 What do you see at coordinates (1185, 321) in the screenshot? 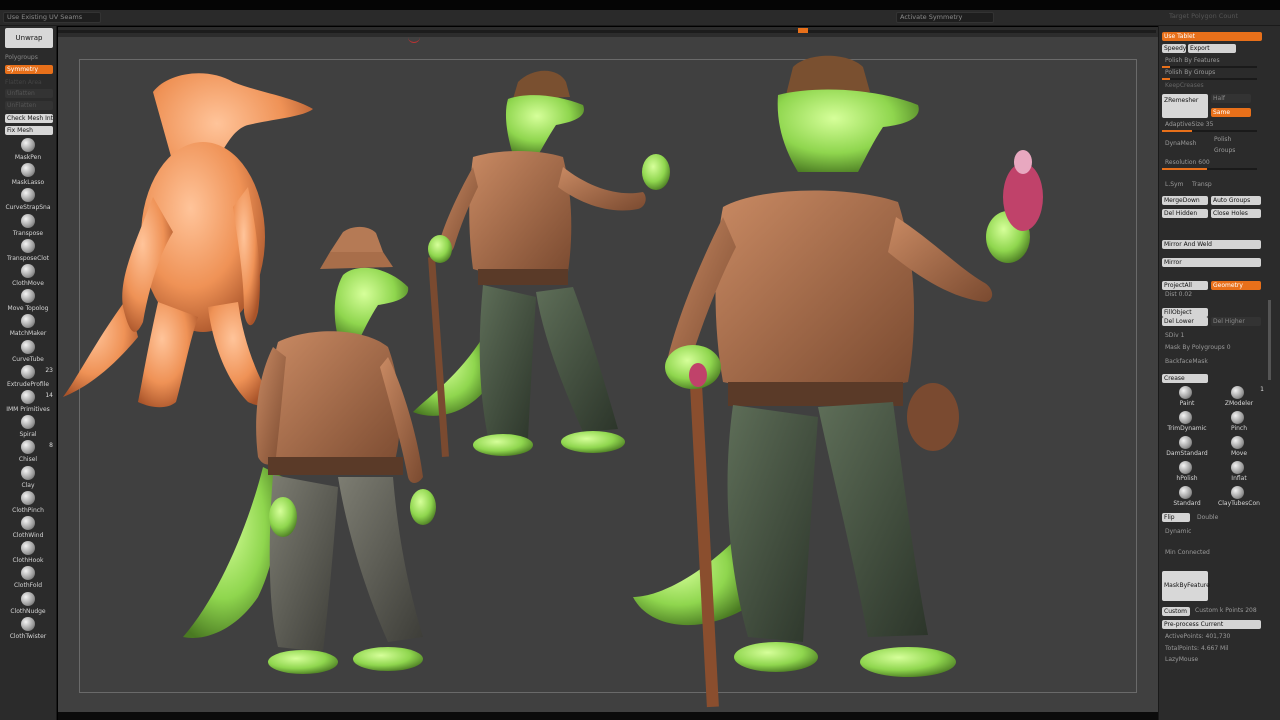
I see `del-lower-button: Del Lower` at bounding box center [1185, 321].